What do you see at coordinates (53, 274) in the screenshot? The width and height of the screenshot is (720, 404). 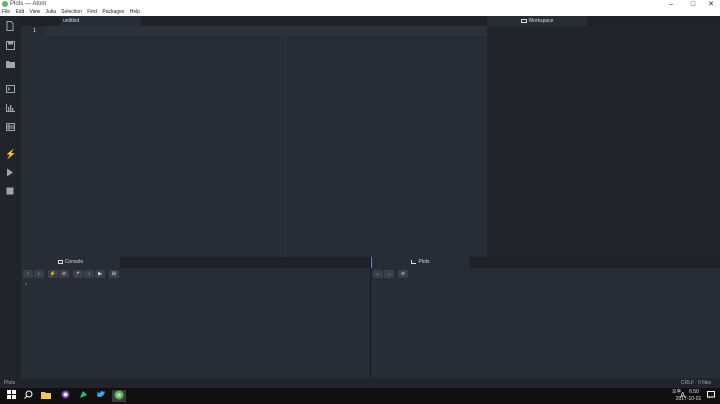 I see `console-interrupt-button: ⚡` at bounding box center [53, 274].